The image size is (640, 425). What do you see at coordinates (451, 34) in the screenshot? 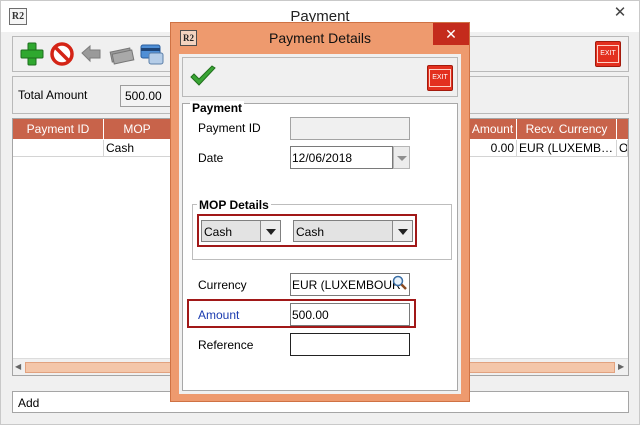
I see `dialog-close-button: ✕` at bounding box center [451, 34].